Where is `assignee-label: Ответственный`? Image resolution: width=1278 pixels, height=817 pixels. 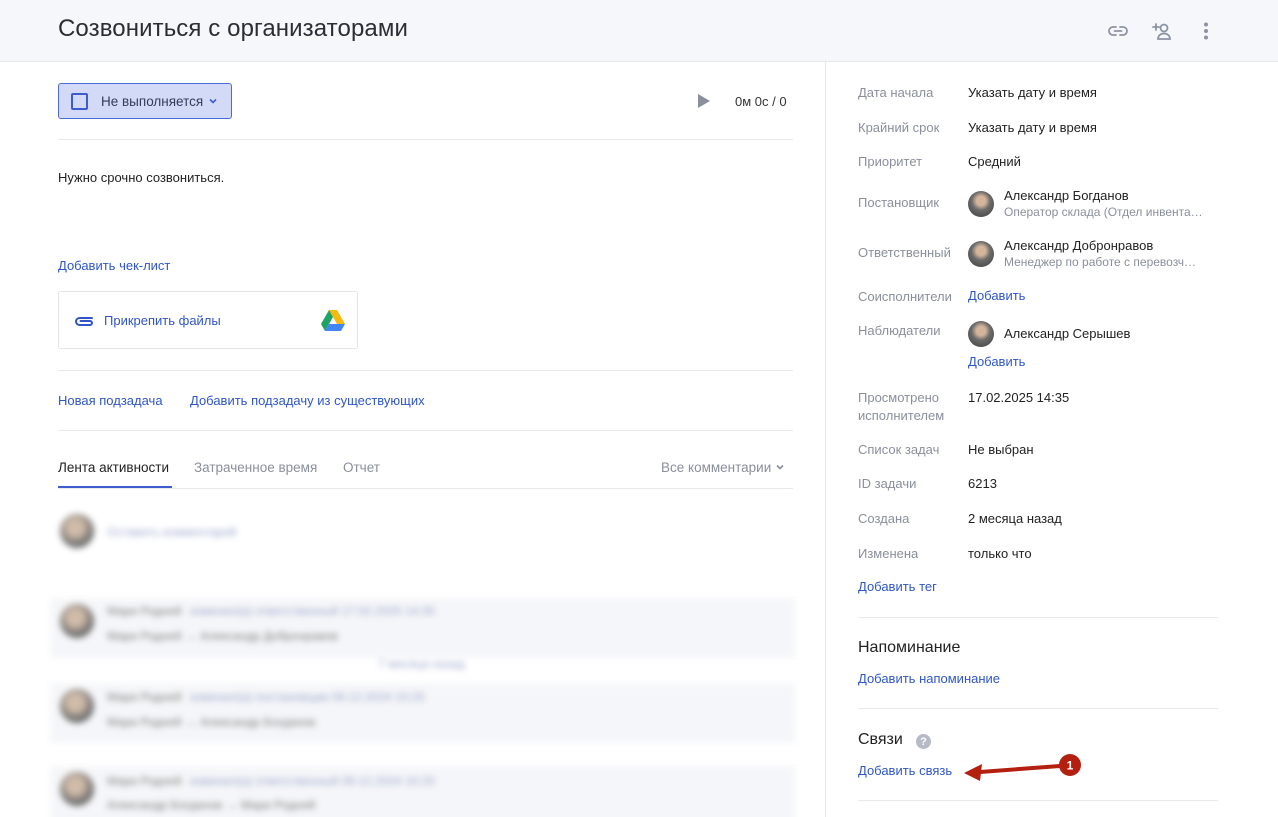 assignee-label: Ответственный is located at coordinates (904, 252).